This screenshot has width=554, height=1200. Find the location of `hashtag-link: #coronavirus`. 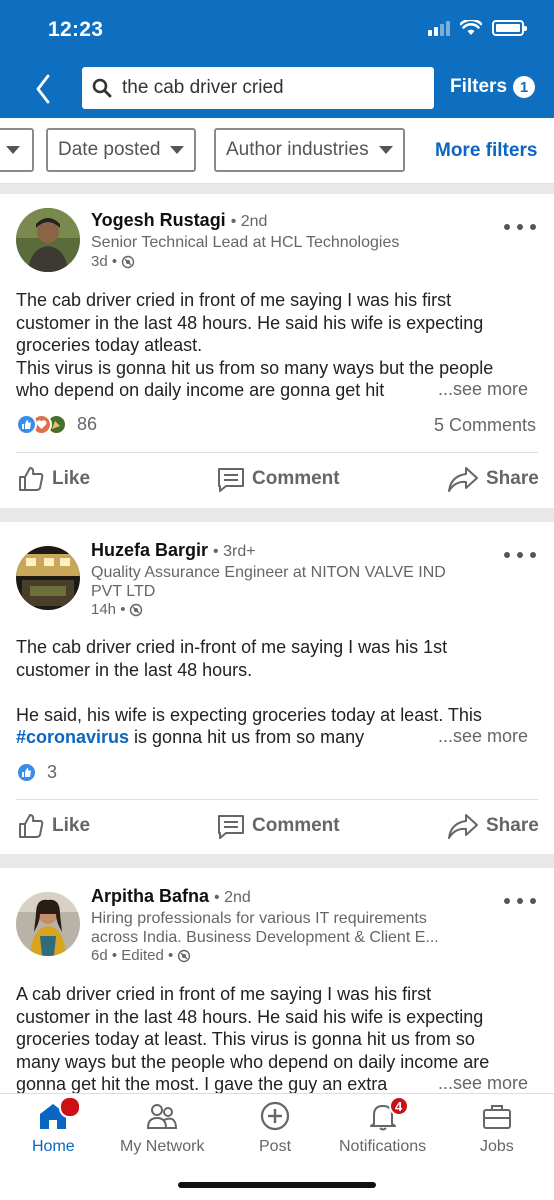

hashtag-link: #coronavirus is located at coordinates (72, 737).